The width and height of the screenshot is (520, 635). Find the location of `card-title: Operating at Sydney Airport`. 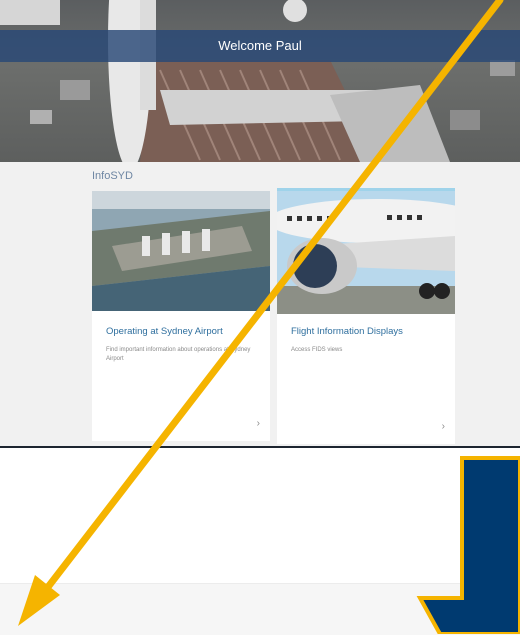

card-title: Operating at Sydney Airport is located at coordinates (186, 331).